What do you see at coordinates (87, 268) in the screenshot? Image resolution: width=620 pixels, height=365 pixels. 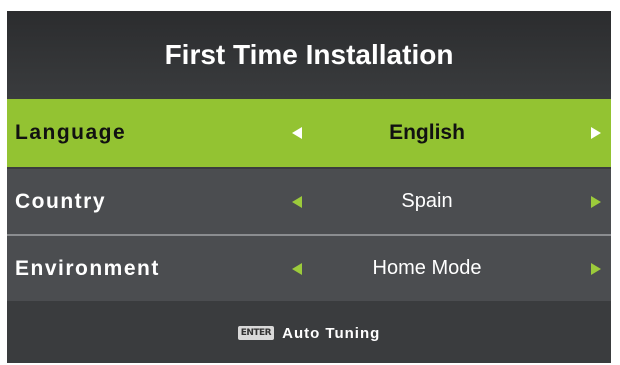 I see `environment-label: Environment` at bounding box center [87, 268].